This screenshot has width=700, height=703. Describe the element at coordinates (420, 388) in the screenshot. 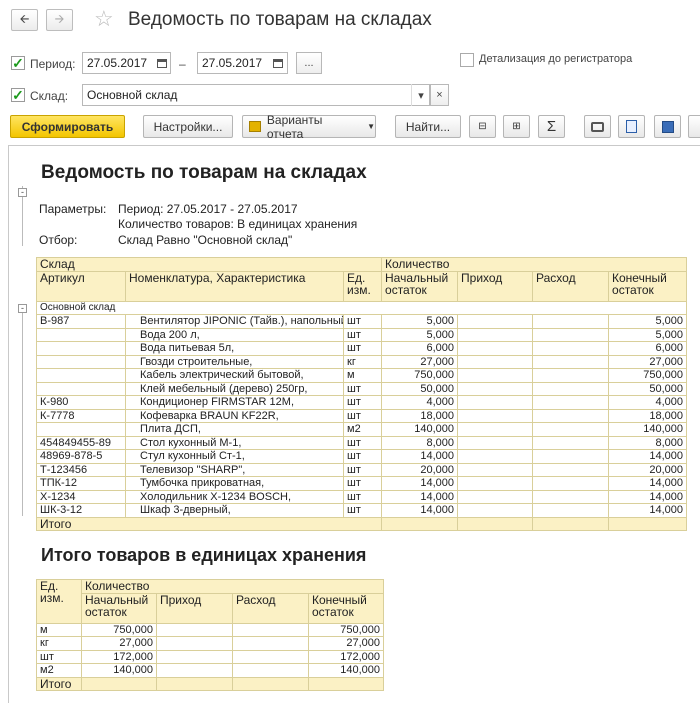

I see `cell-opening: 50,000` at that location.